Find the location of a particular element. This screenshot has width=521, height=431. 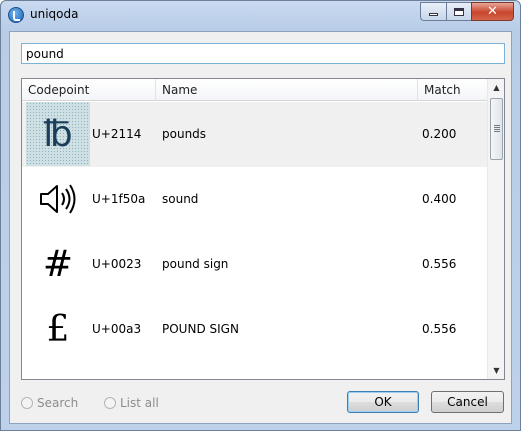

window-title: uniqoda is located at coordinates (54, 14).